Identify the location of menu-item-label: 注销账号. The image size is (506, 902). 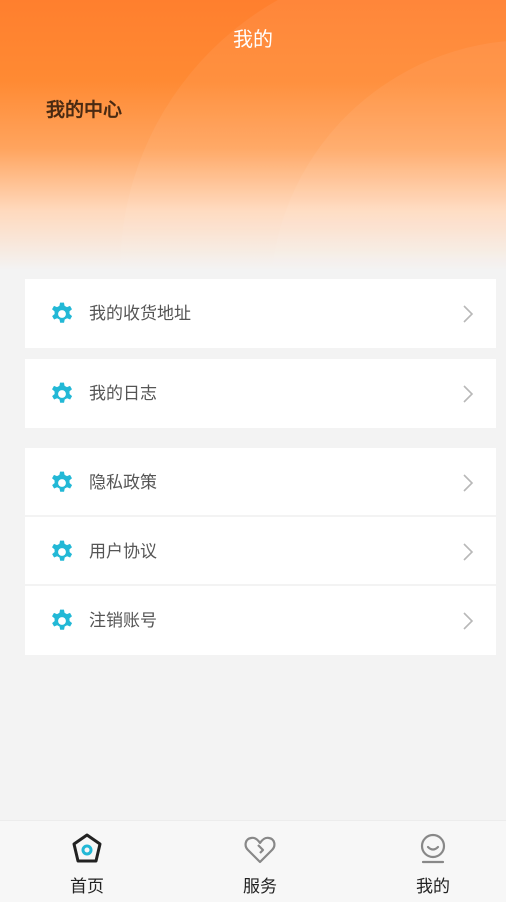
(123, 621).